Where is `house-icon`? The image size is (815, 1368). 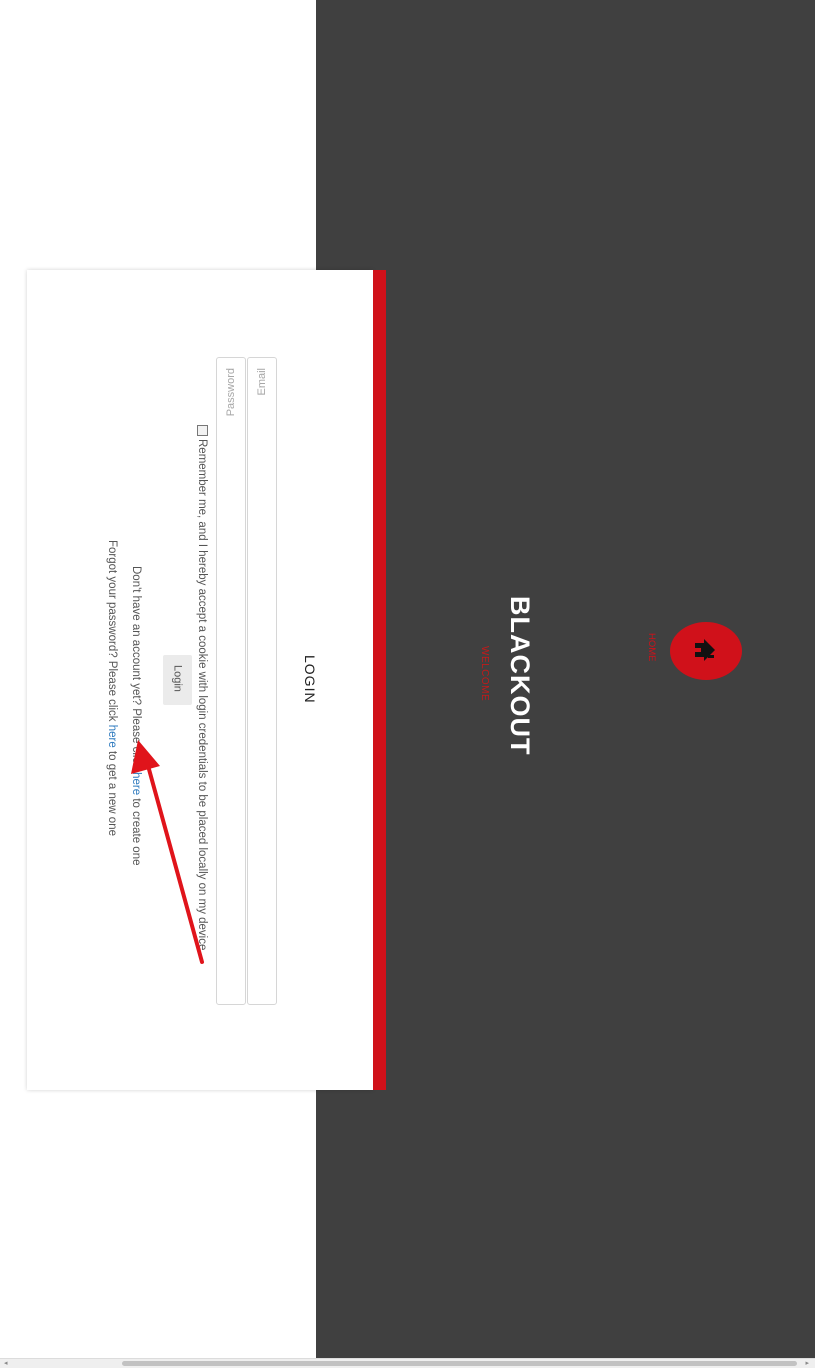
house-icon is located at coordinates (705, 650).